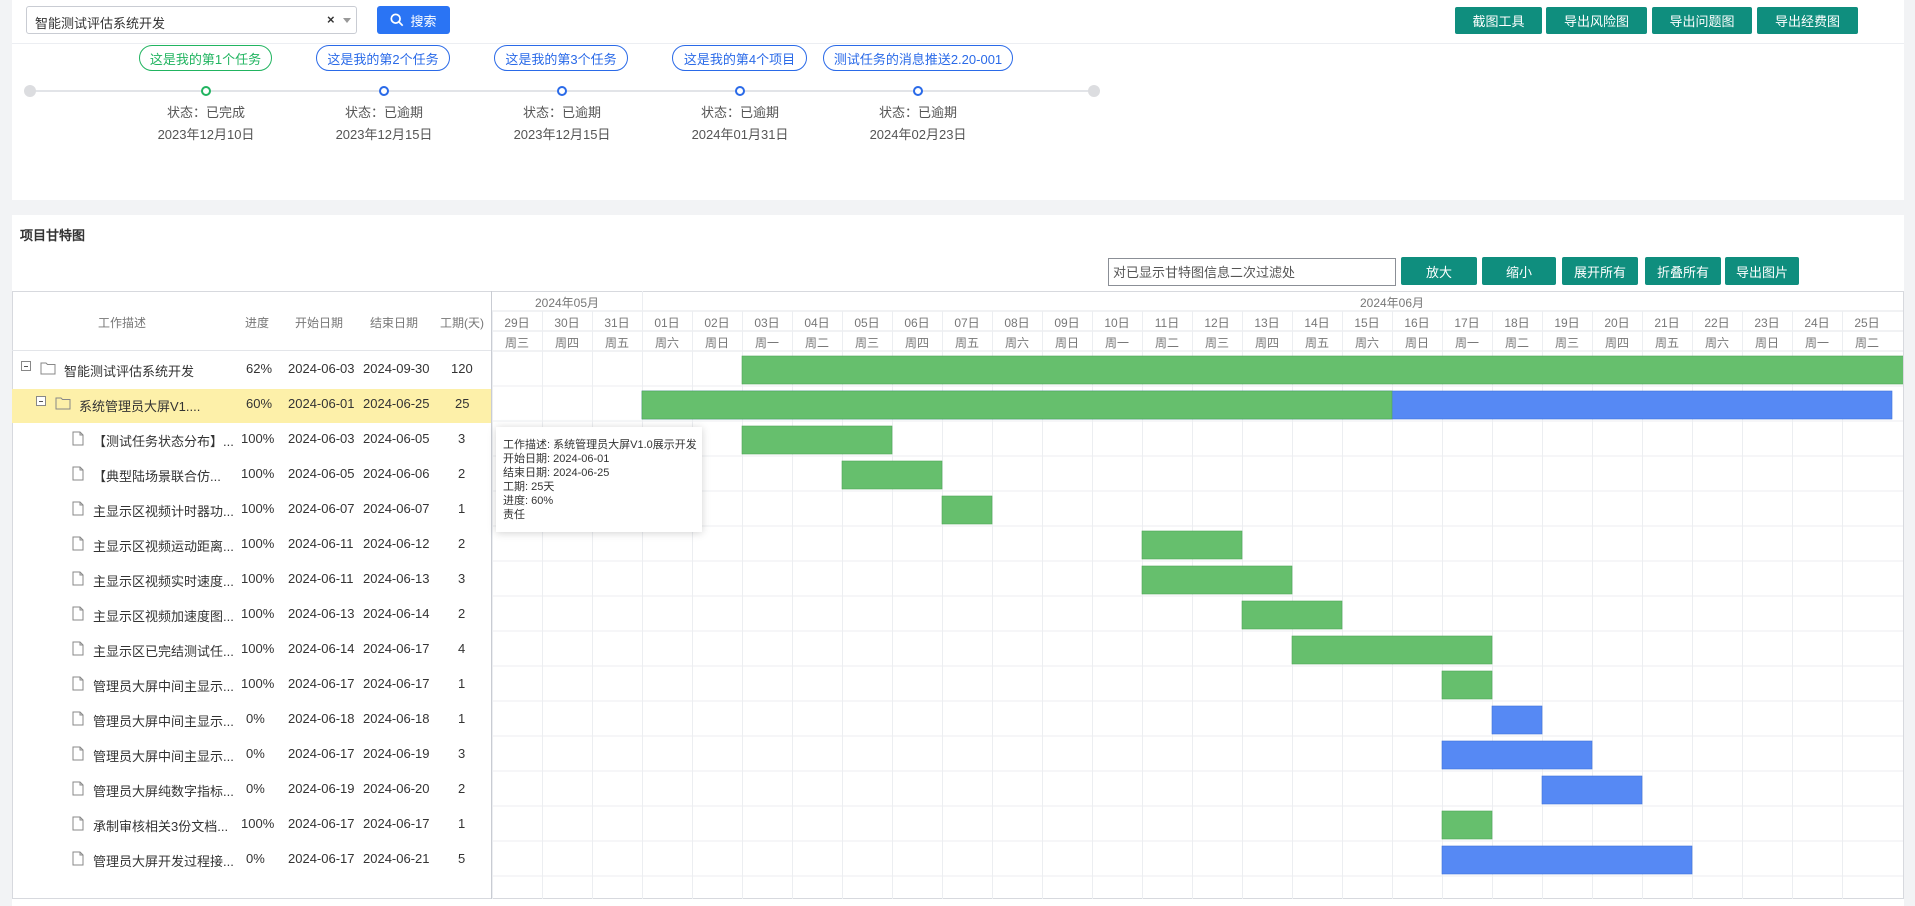 Image resolution: width=1915 pixels, height=906 pixels. What do you see at coordinates (816, 323) in the screenshot?
I see `day-label: 04日` at bounding box center [816, 323].